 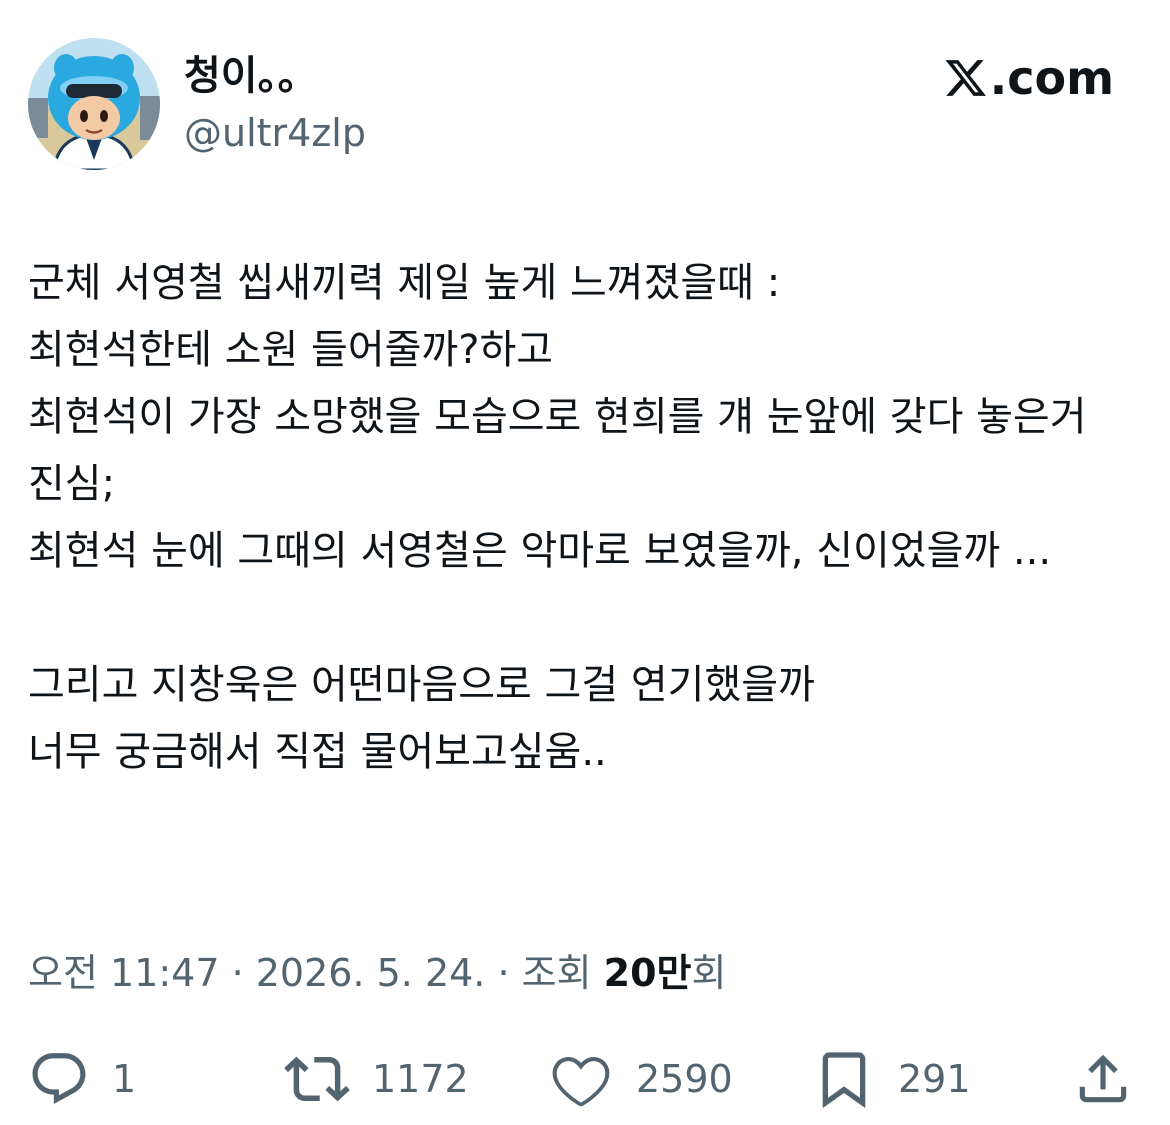 I want to click on heart-icon, so click(x=581, y=1079).